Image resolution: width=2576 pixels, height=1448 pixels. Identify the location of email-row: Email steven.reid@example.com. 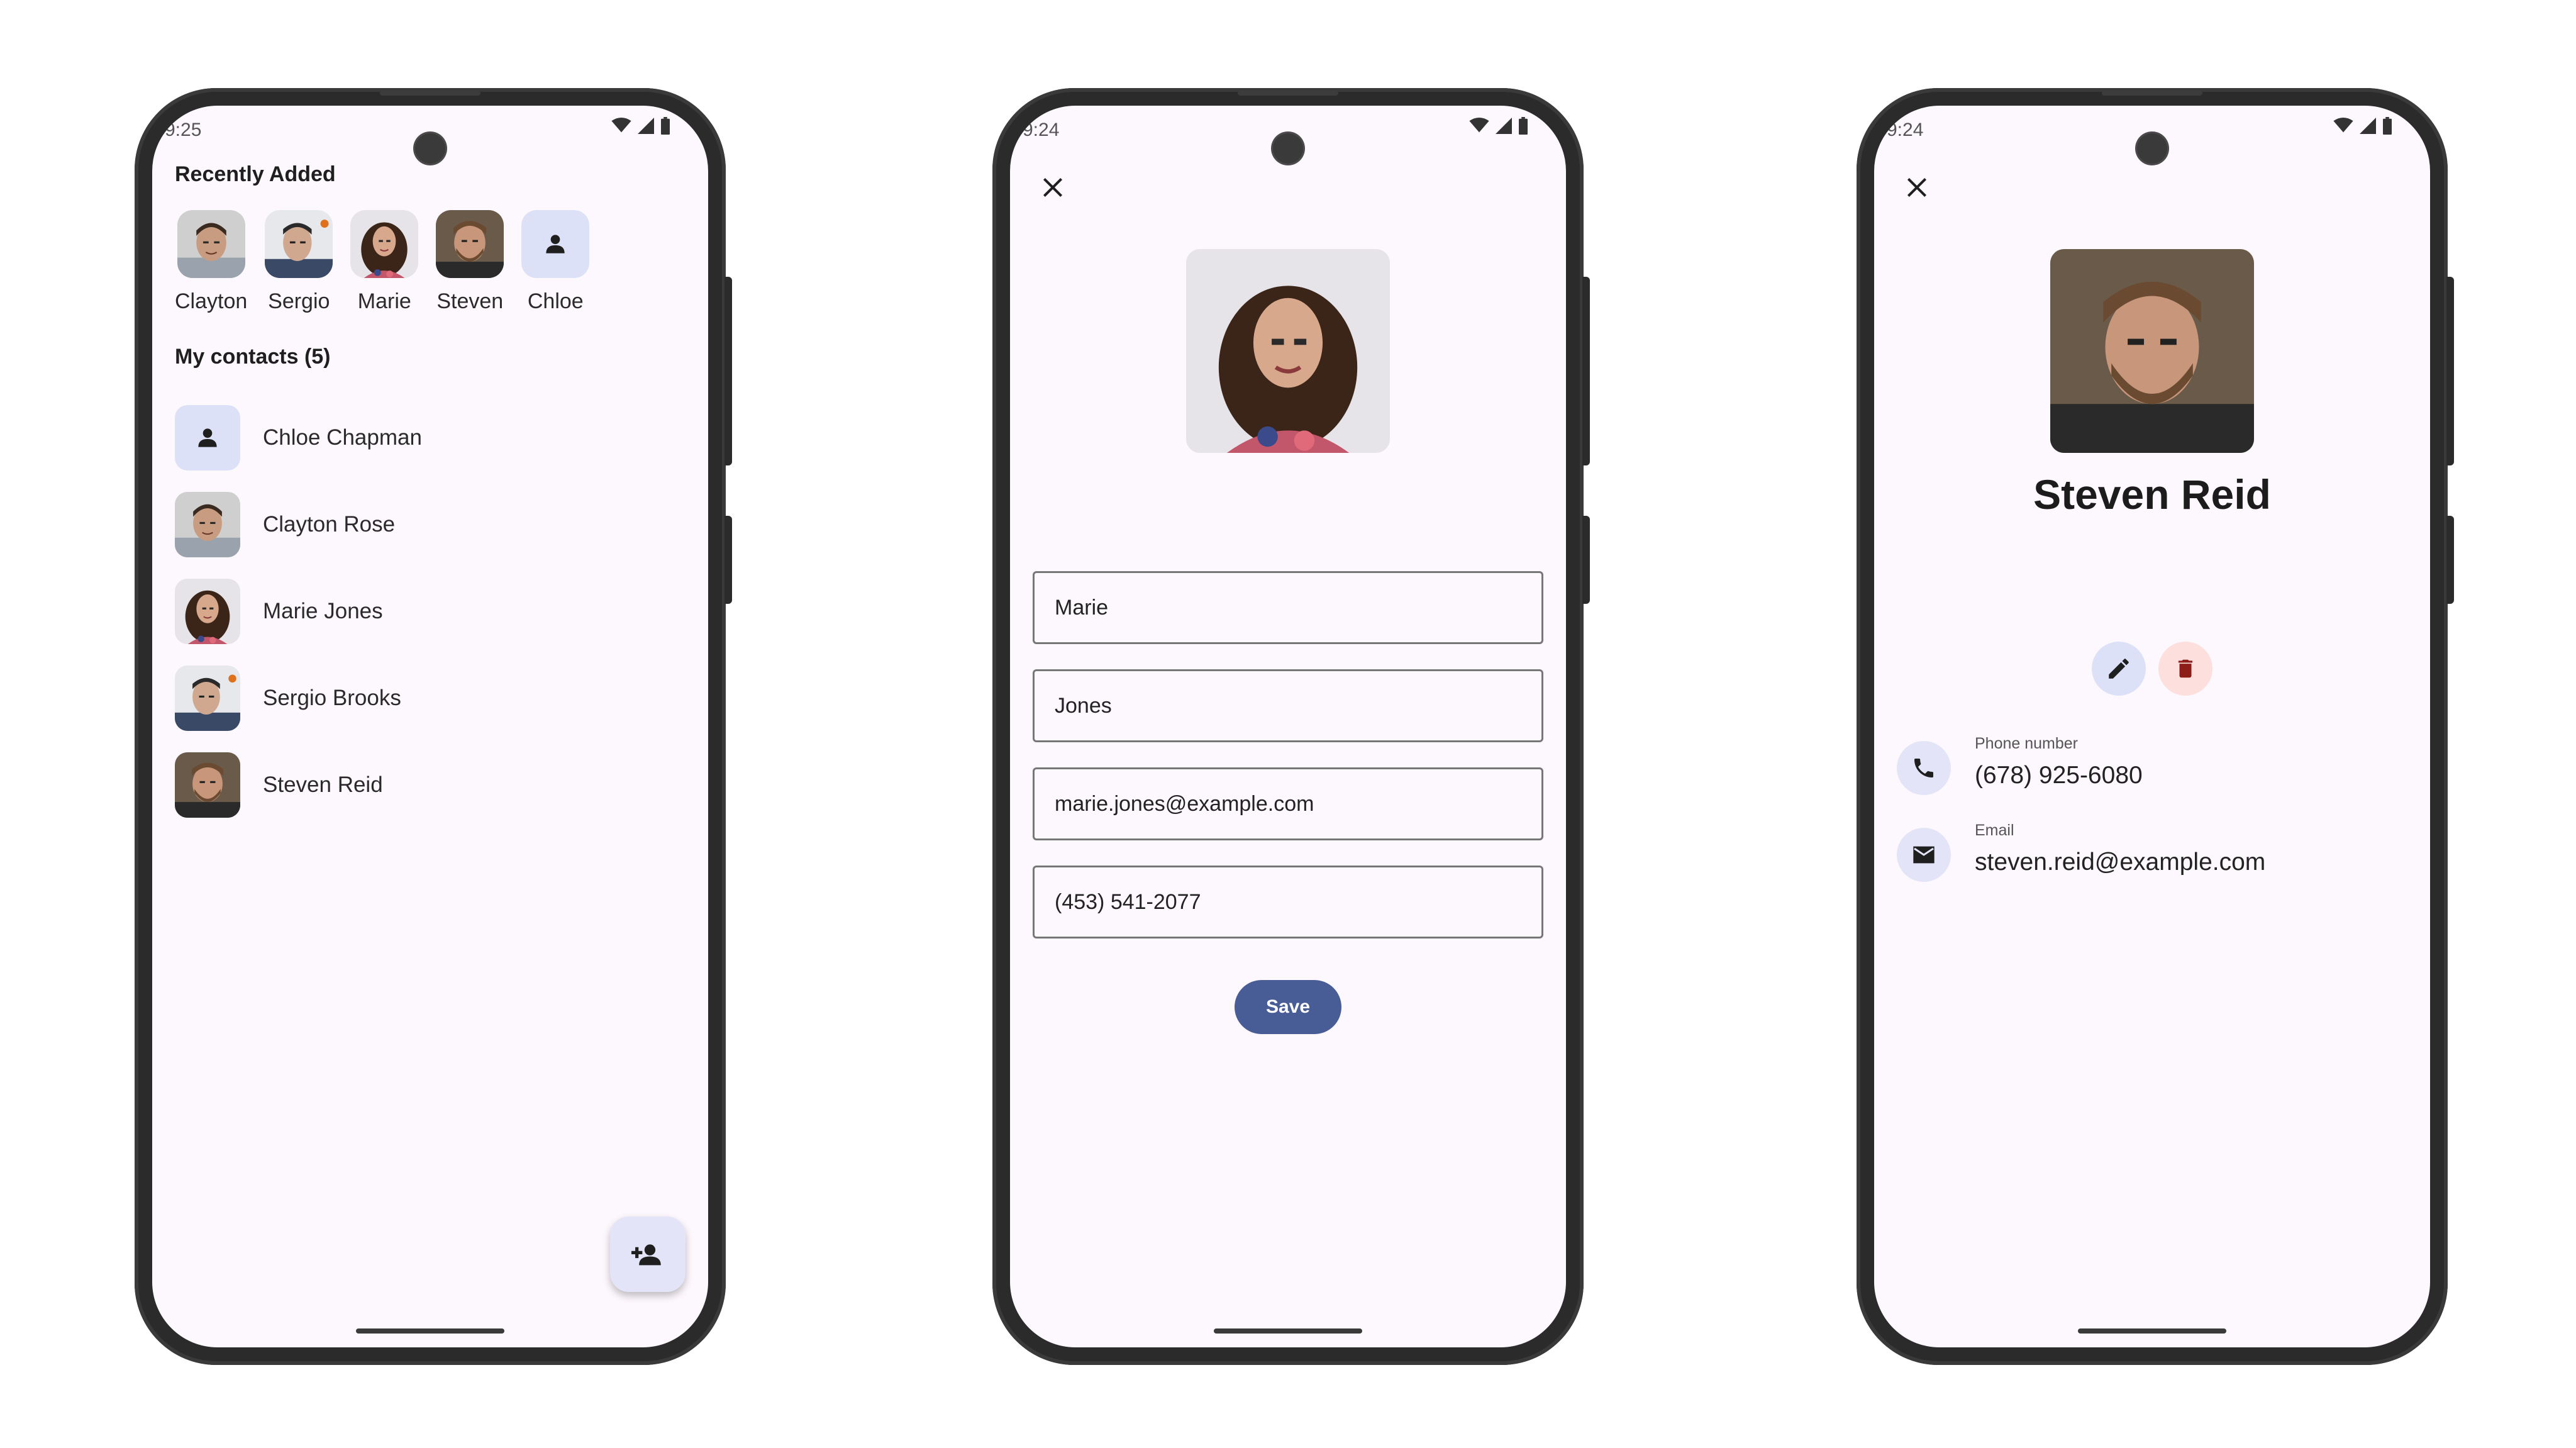
(2081, 851).